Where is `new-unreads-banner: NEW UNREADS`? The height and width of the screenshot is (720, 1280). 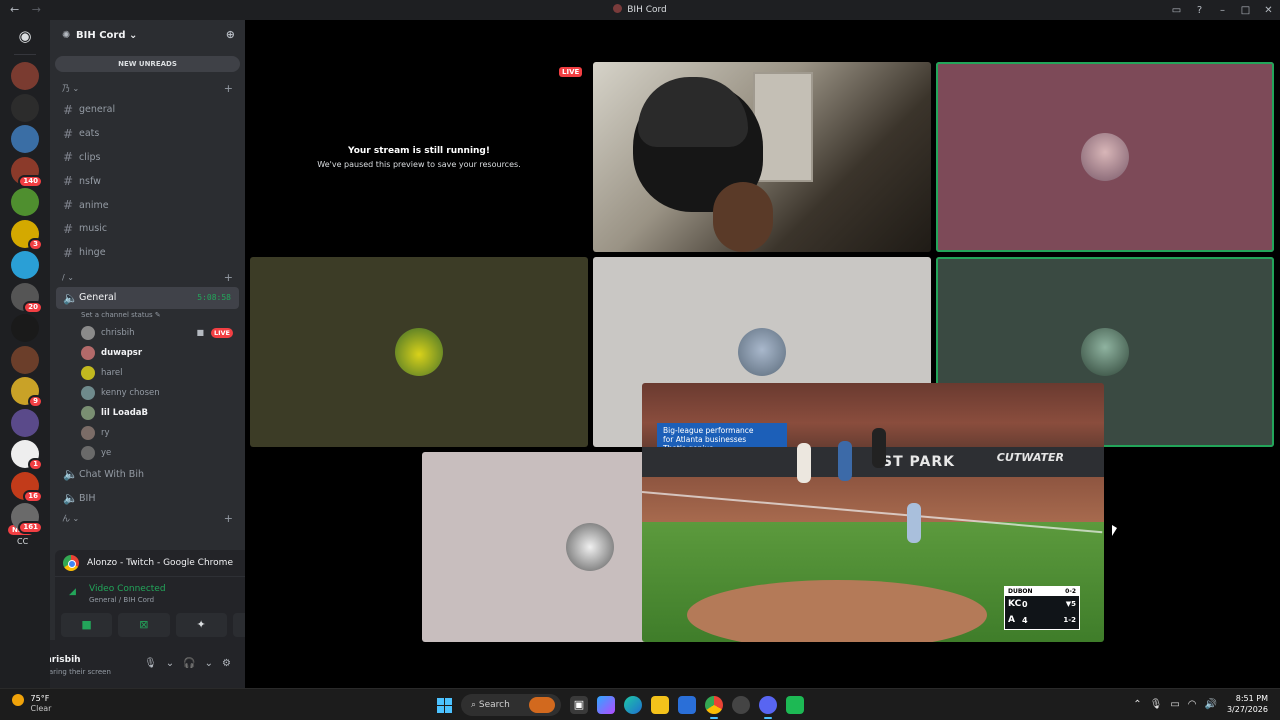
new-unreads-banner: NEW UNREADS is located at coordinates (147, 64).